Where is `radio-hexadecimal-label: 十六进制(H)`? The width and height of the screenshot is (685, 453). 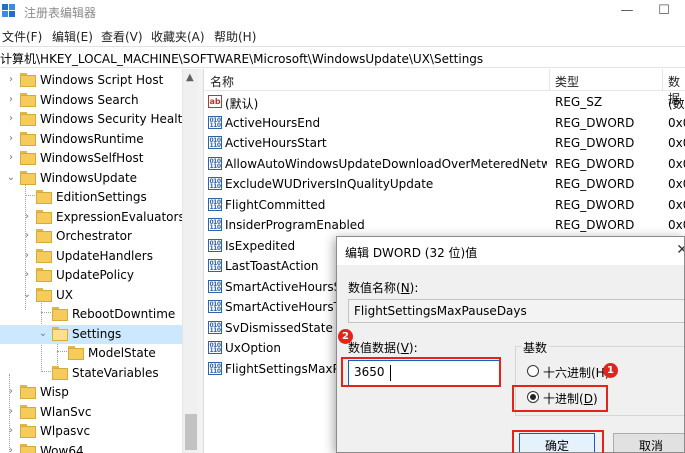 radio-hexadecimal-label: 十六进制(H) is located at coordinates (576, 372).